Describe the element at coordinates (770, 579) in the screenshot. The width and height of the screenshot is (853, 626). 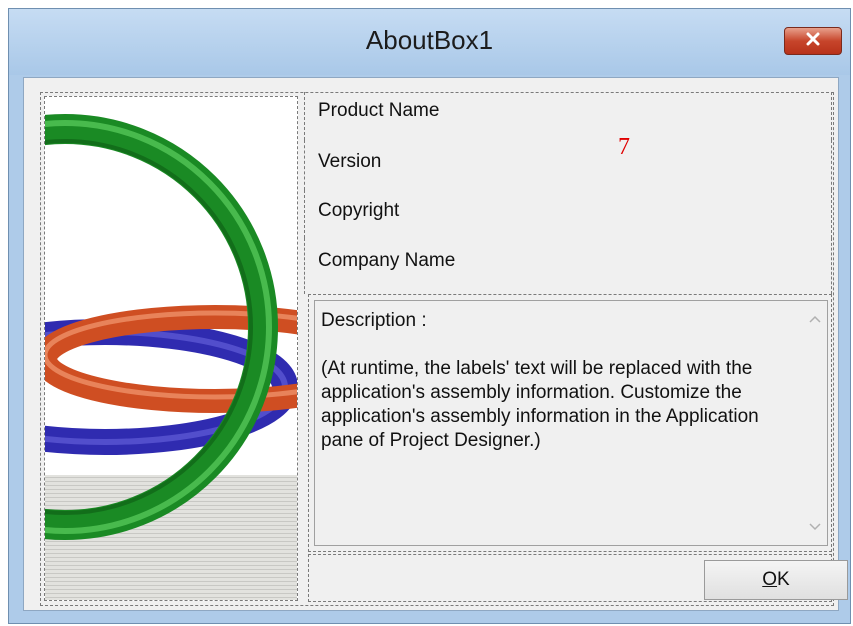
I see `ok-button-mnemonic: O` at that location.